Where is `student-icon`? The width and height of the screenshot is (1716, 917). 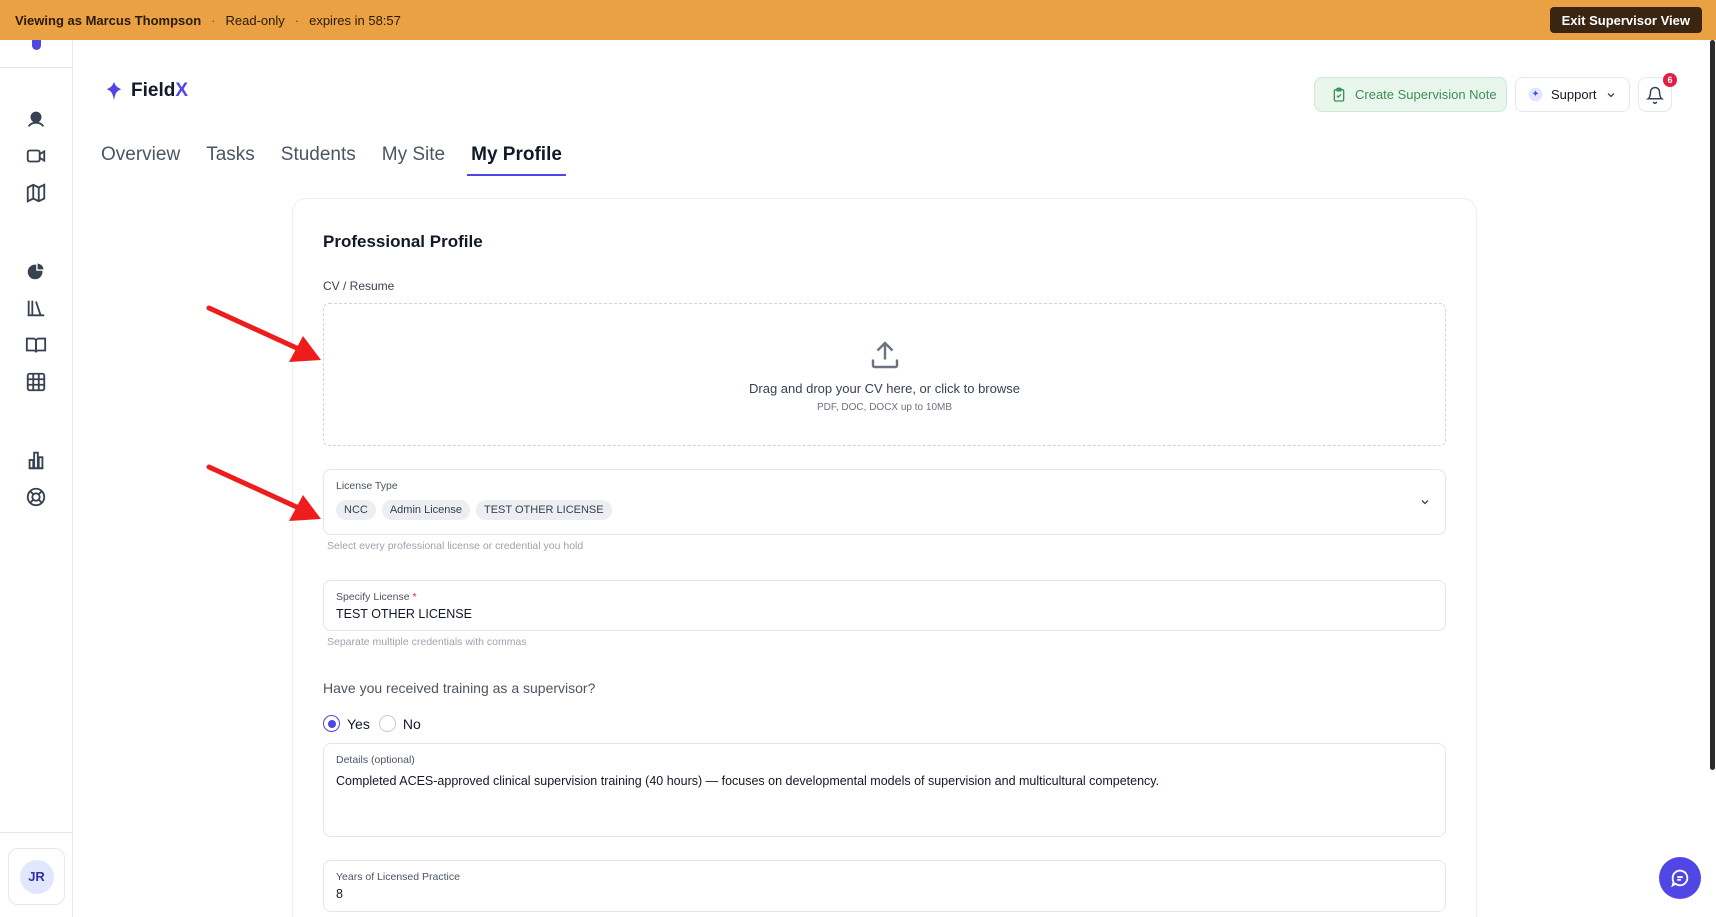
student-icon is located at coordinates (36, 119).